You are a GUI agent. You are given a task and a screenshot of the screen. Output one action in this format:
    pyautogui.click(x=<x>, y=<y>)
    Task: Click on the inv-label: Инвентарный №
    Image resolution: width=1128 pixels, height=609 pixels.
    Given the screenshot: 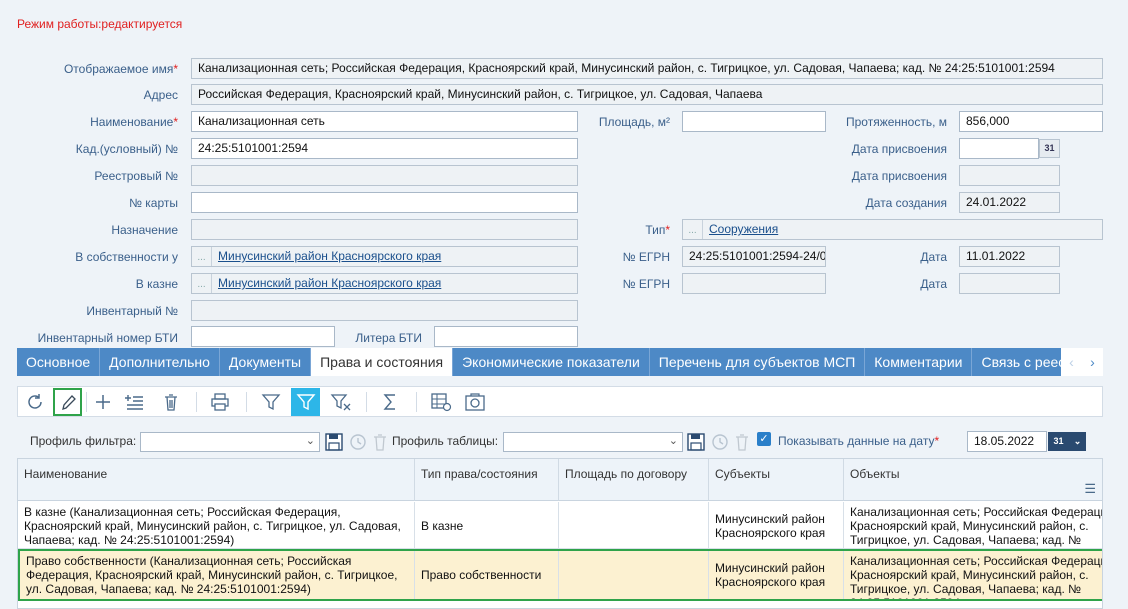 What is the action you would take?
    pyautogui.click(x=132, y=311)
    